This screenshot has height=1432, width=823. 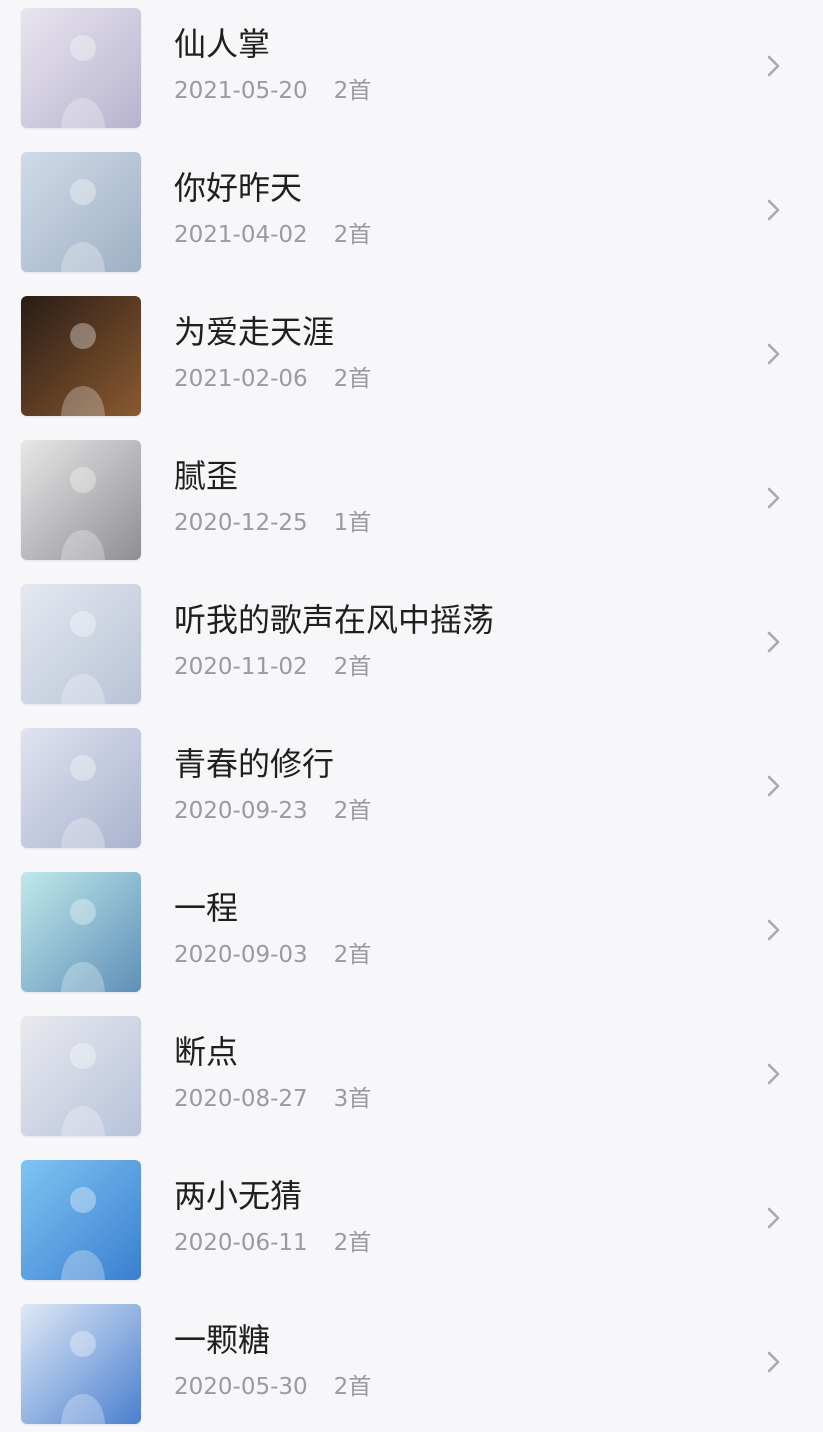 I want to click on album-list-item: 青春的修行 2020-09-23 2首, so click(x=411, y=792).